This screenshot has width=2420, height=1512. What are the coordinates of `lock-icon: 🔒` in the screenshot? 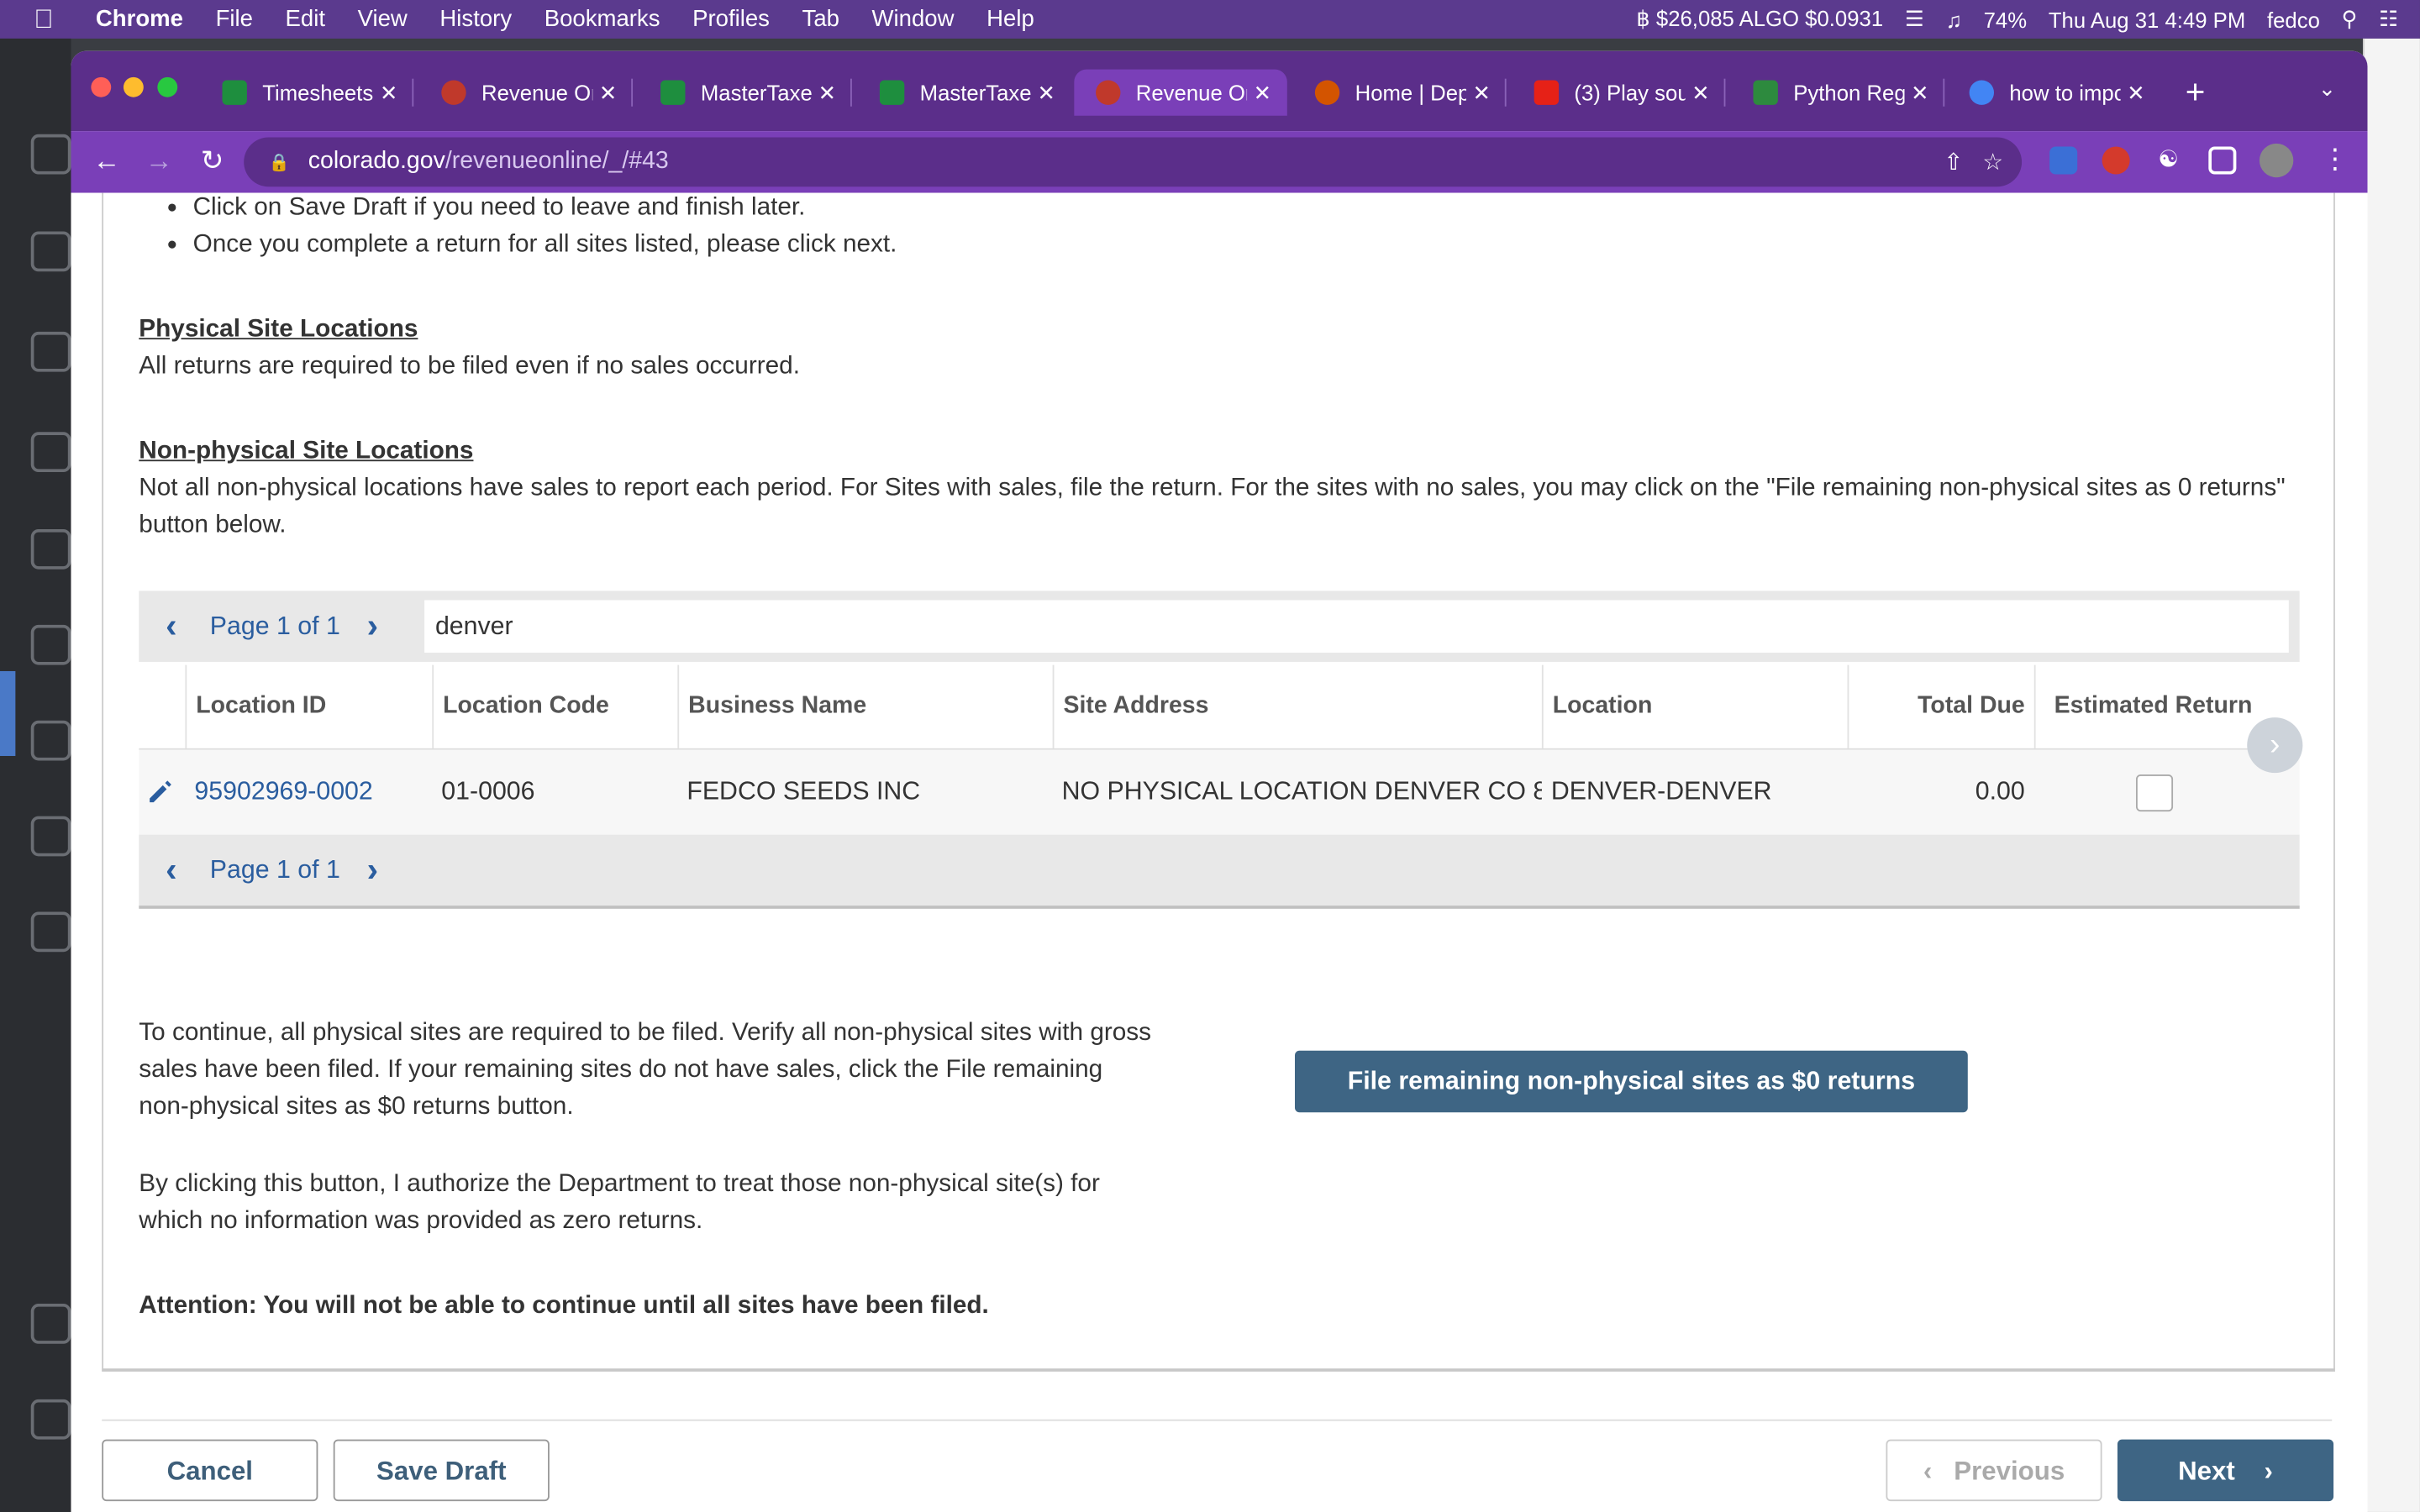 It's located at (279, 162).